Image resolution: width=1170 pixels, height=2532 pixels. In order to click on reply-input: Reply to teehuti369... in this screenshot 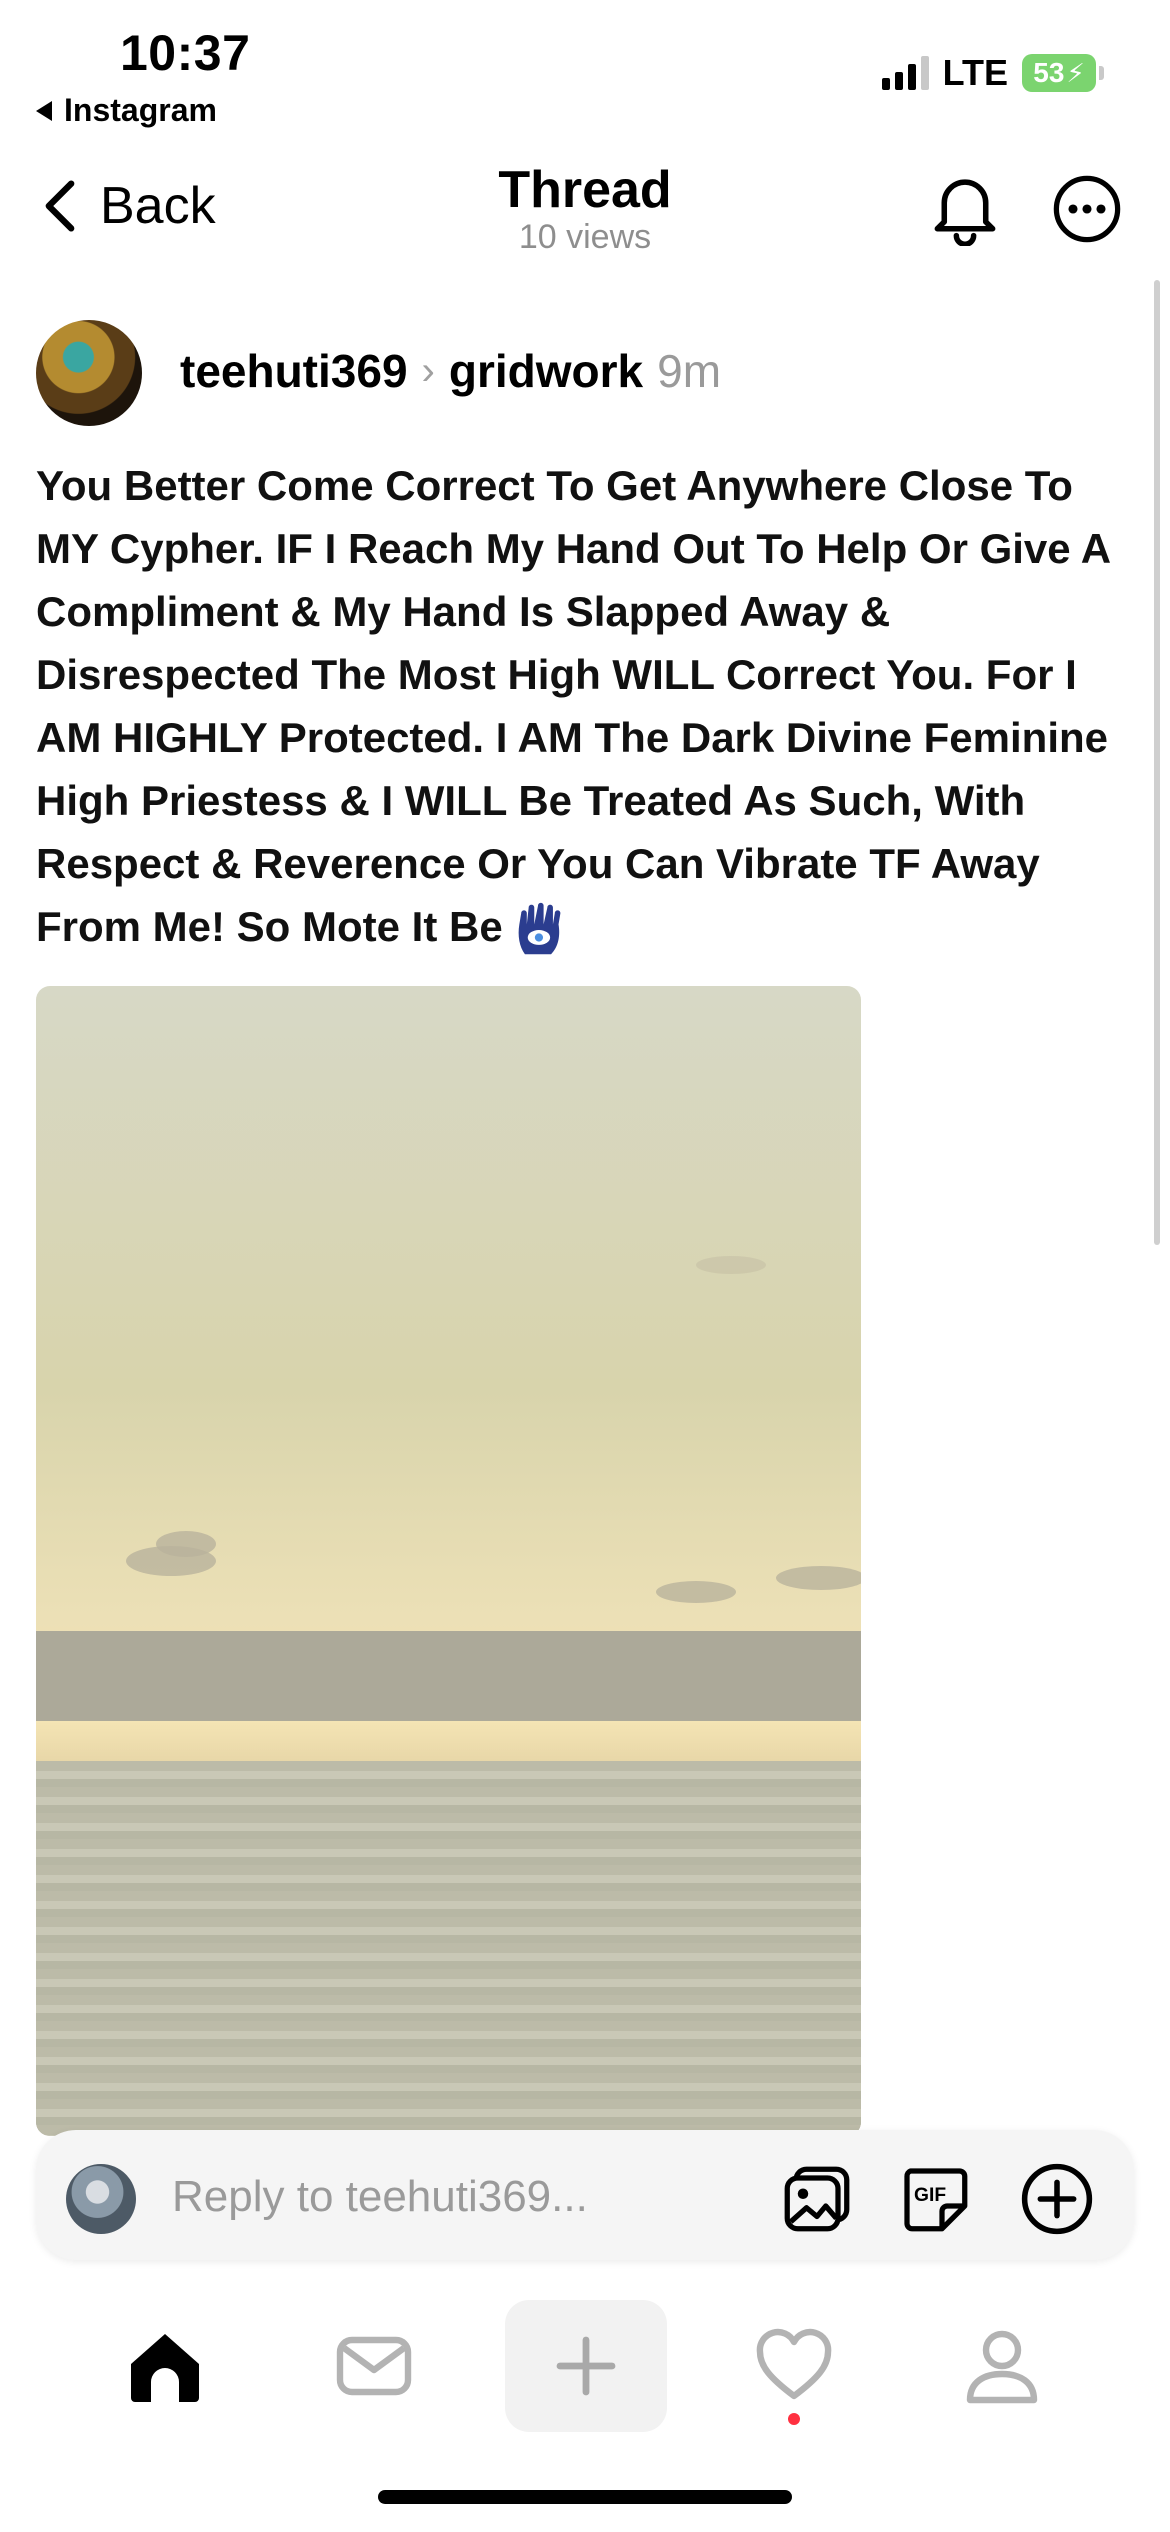, I will do `click(380, 2197)`.